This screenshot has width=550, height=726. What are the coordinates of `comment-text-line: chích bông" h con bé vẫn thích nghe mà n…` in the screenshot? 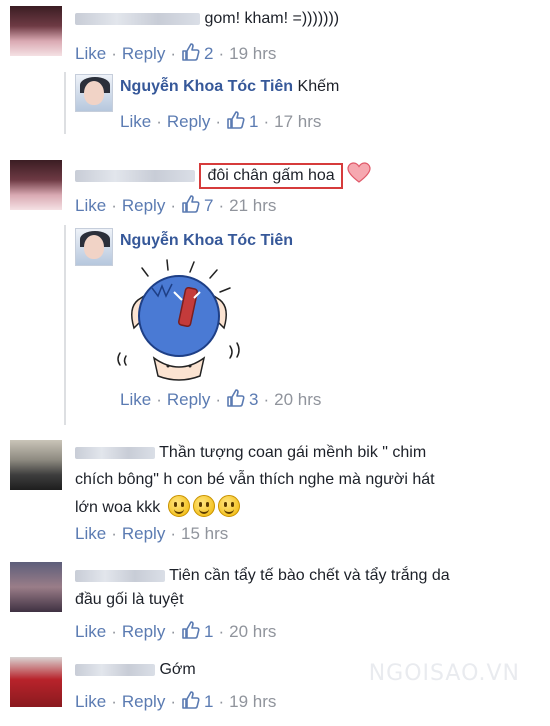 It's located at (255, 480).